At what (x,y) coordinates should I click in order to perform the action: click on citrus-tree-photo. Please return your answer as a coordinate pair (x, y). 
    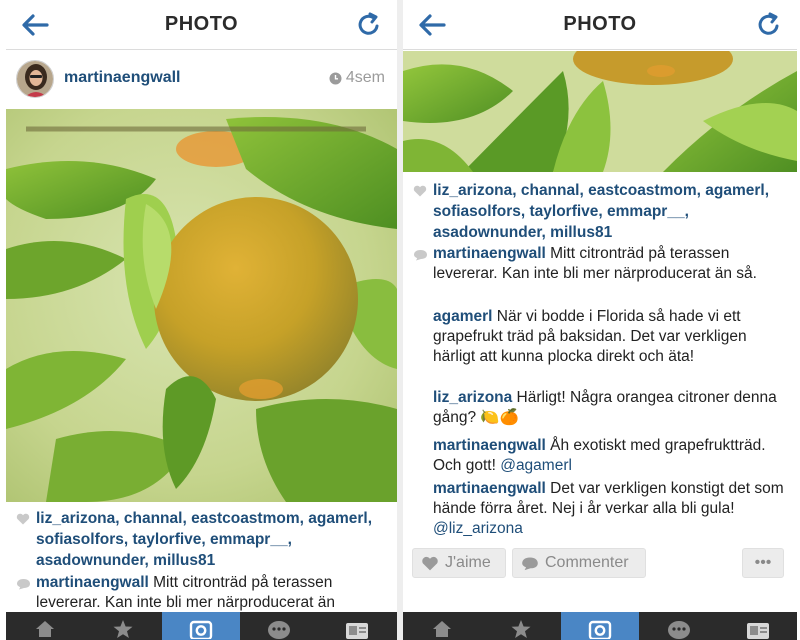
    Looking at the image, I should click on (600, 111).